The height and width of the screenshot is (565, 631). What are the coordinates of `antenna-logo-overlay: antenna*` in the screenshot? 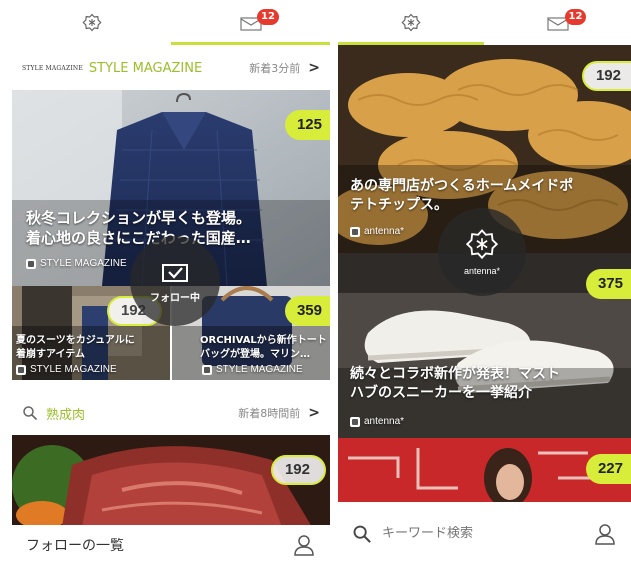 It's located at (482, 252).